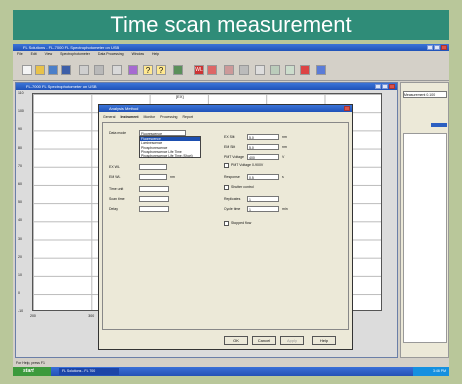 This screenshot has width=462, height=384. Describe the element at coordinates (133, 70) in the screenshot. I see `method-icon` at that location.